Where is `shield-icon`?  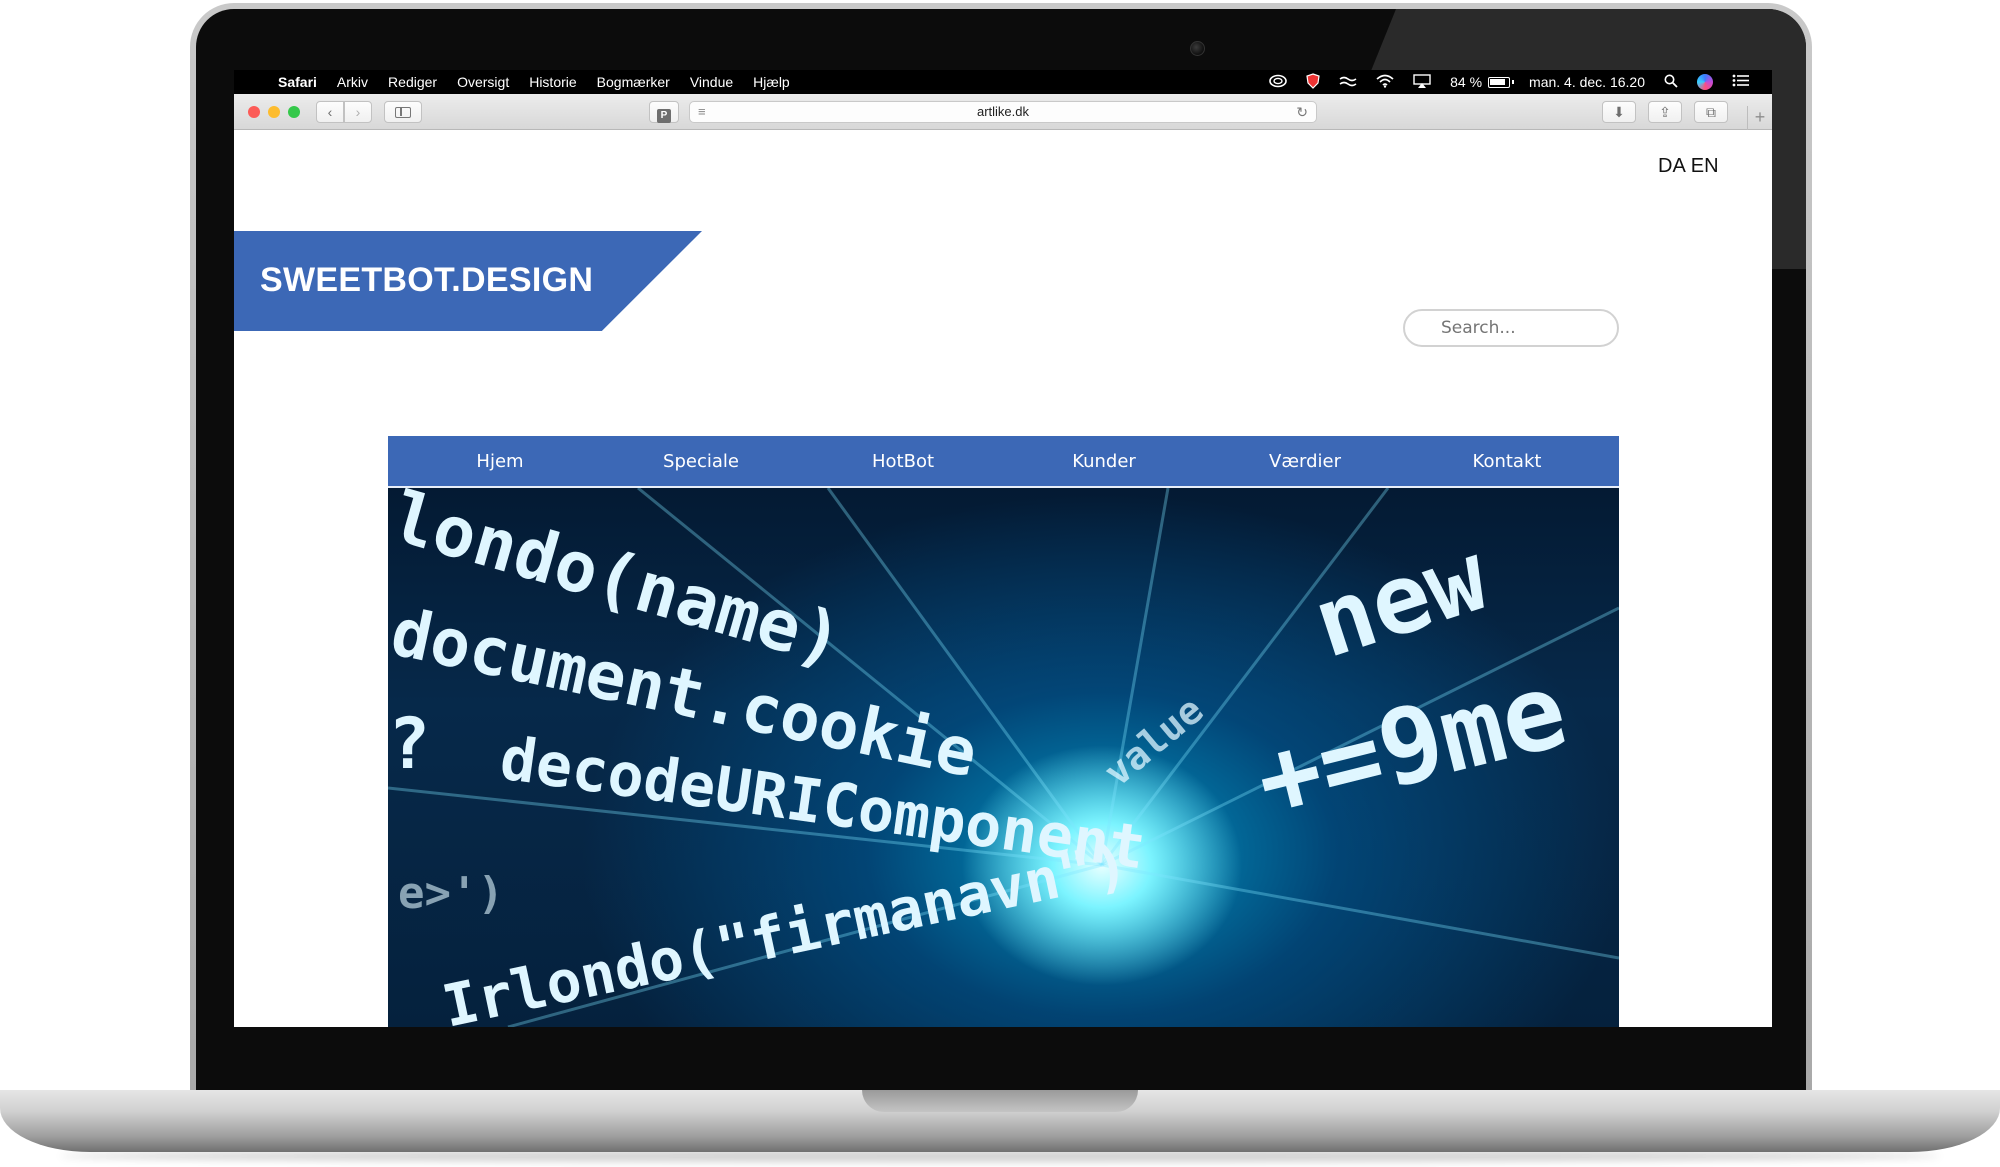 shield-icon is located at coordinates (1313, 82).